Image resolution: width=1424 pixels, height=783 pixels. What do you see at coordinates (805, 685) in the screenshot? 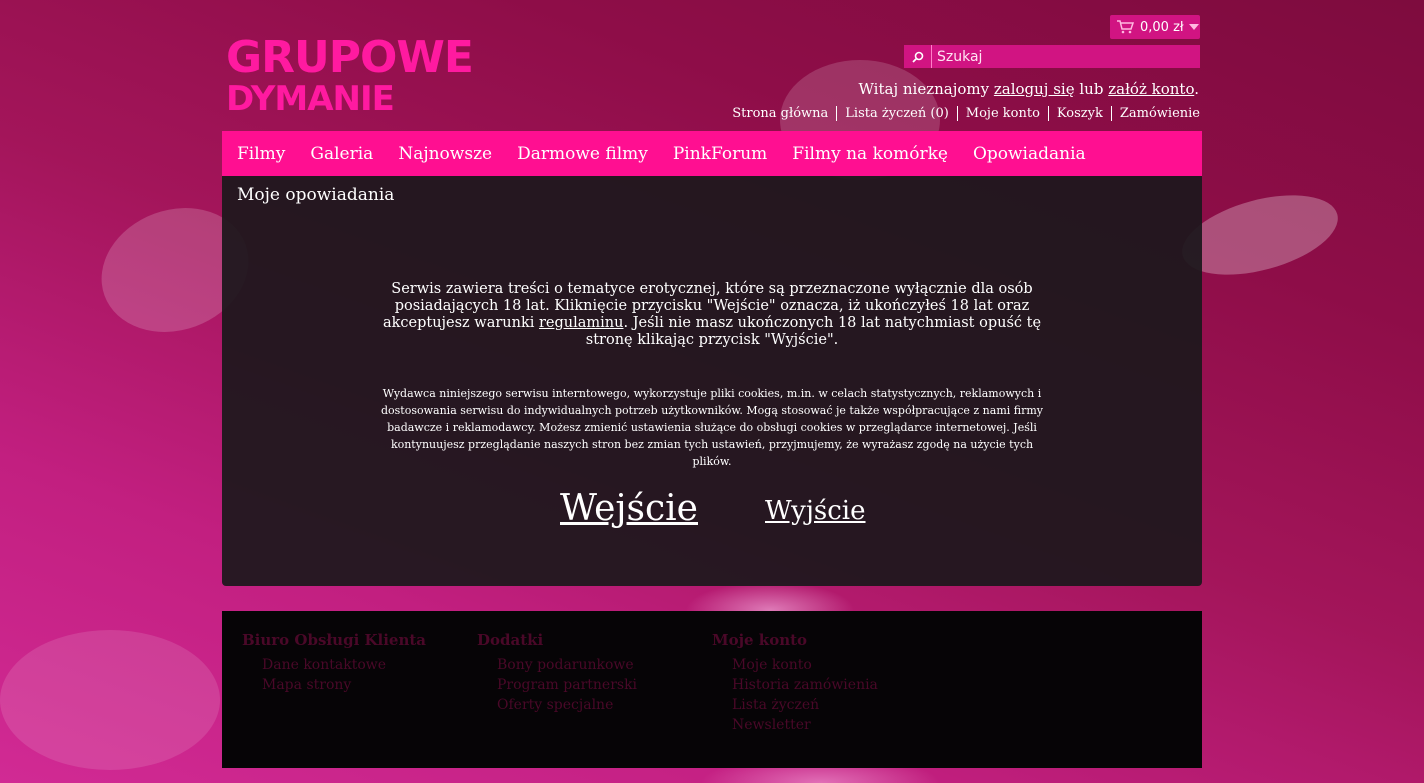
I see `footer-link-order-history: Historia zamówienia` at bounding box center [805, 685].